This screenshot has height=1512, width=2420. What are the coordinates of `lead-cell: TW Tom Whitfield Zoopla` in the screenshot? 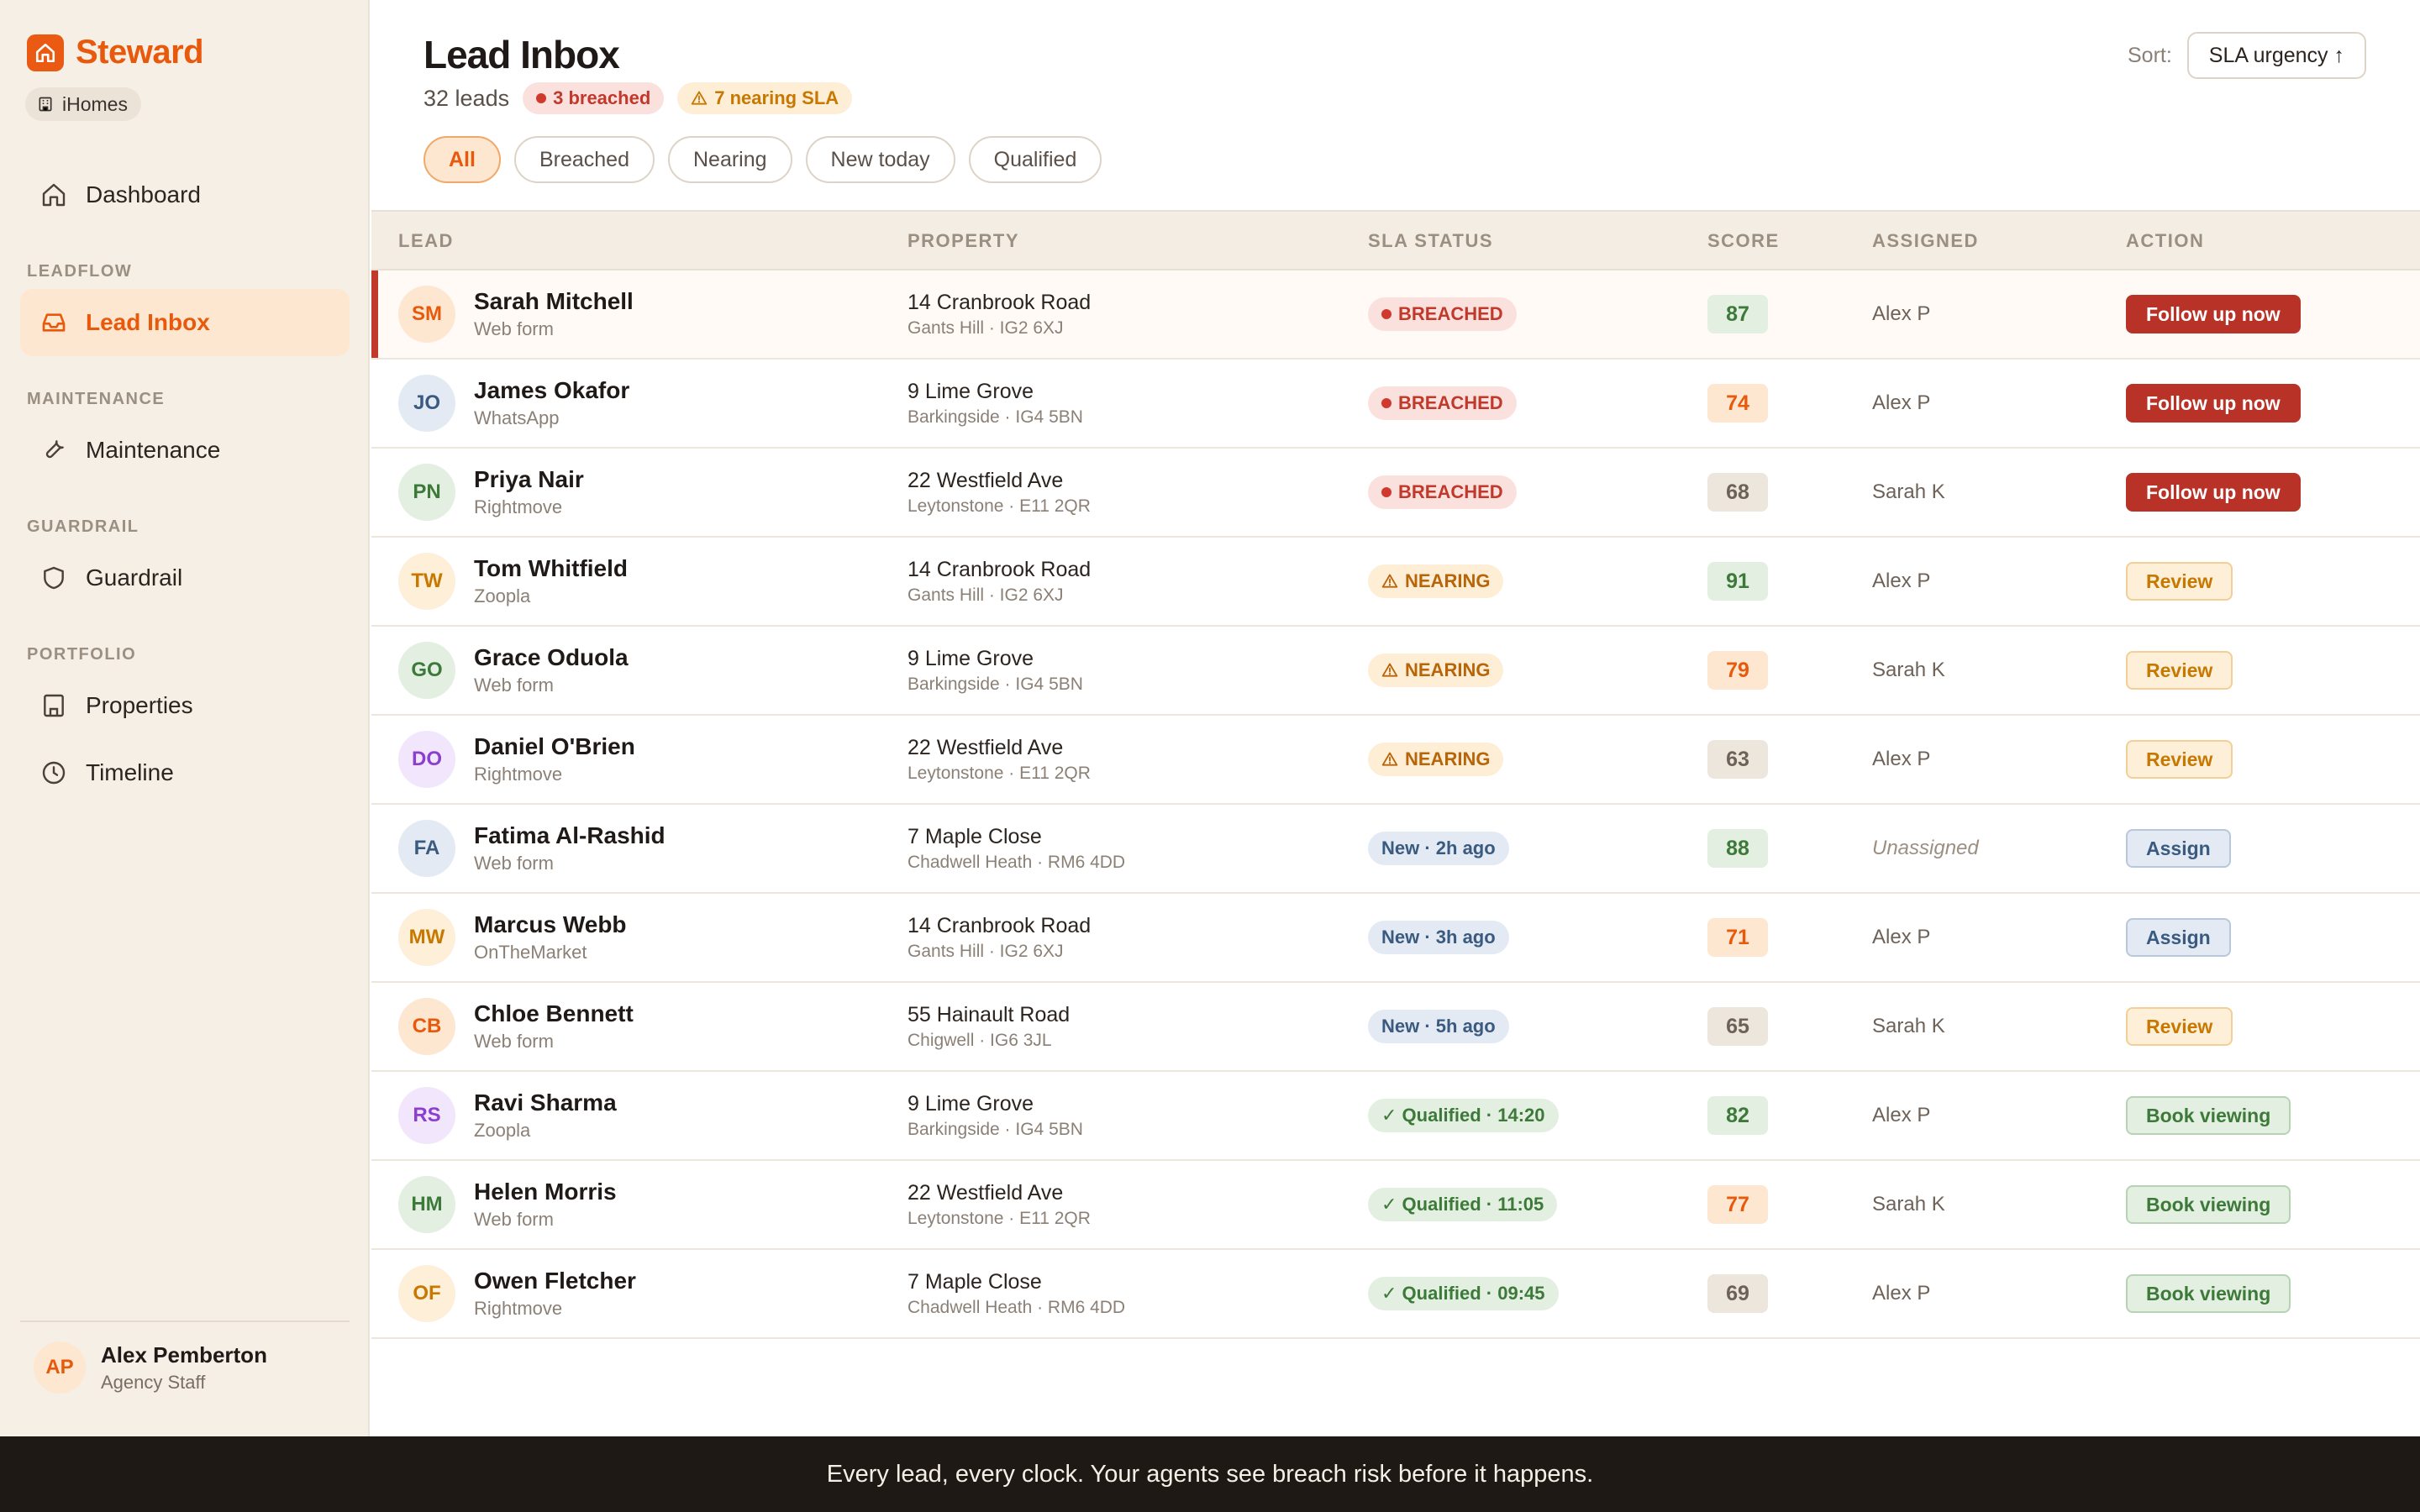 It's located at (513, 581).